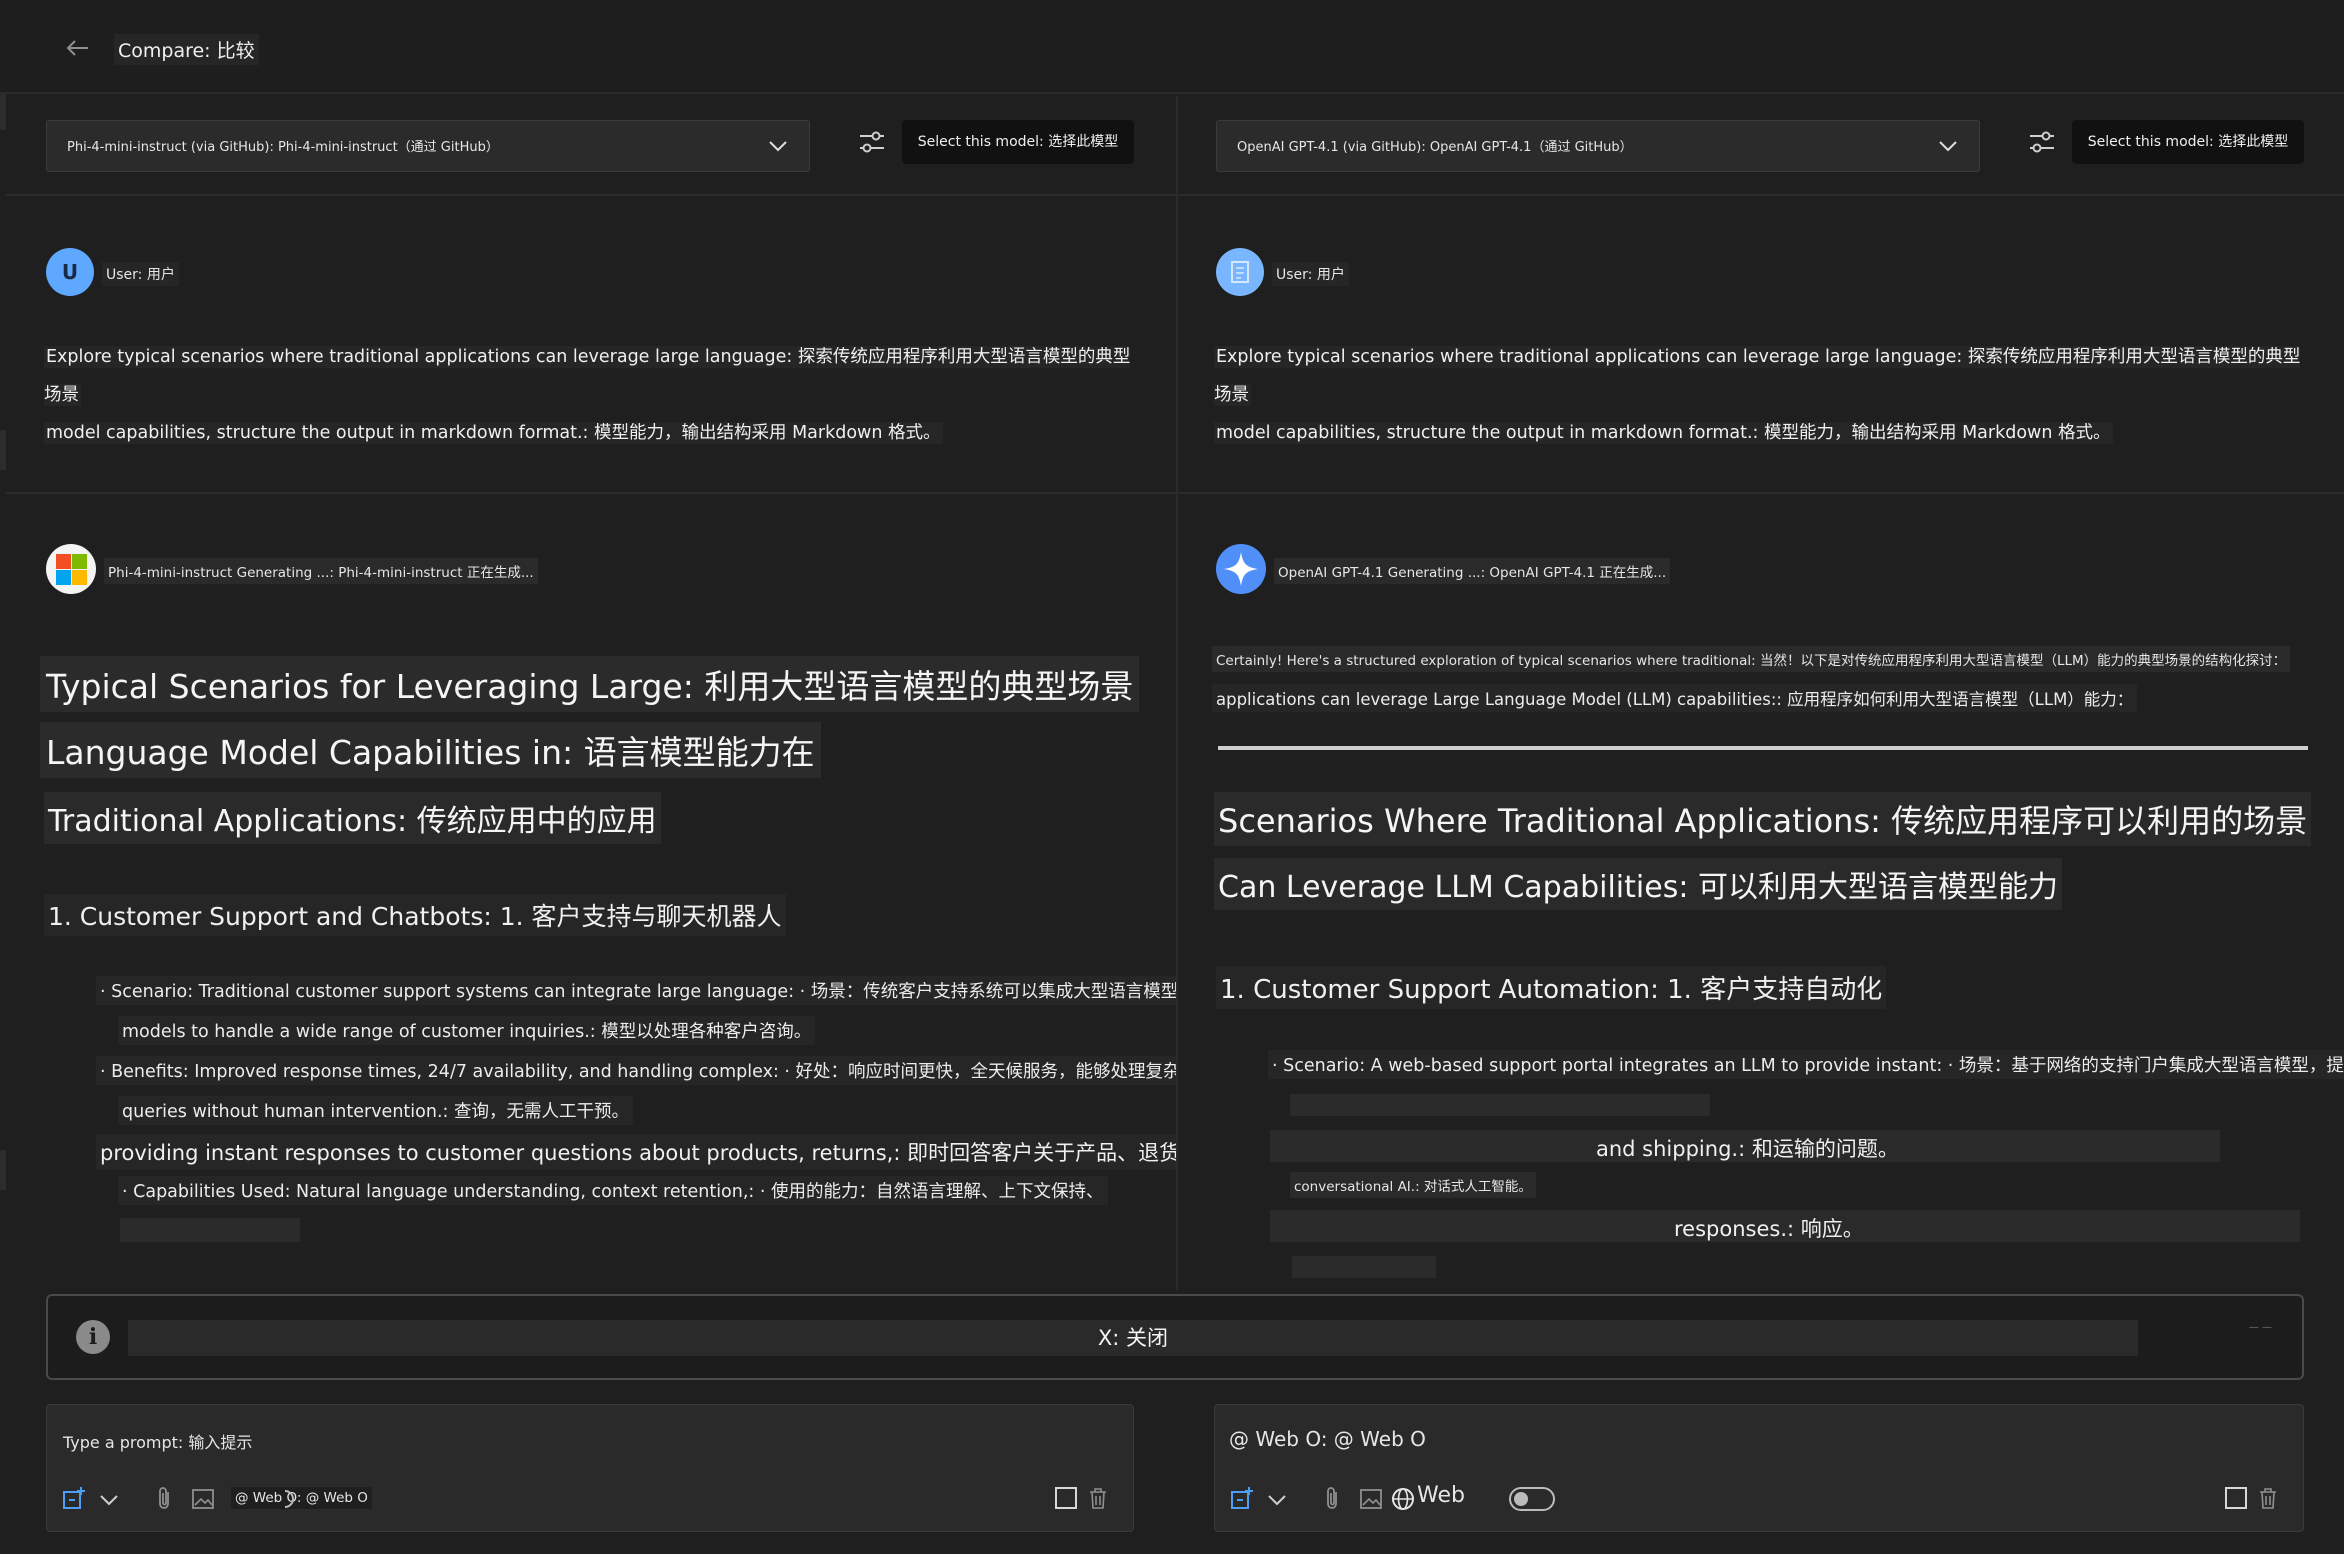 This screenshot has width=2344, height=1554. I want to click on web-chip: @ Web O, so click(301, 1498).